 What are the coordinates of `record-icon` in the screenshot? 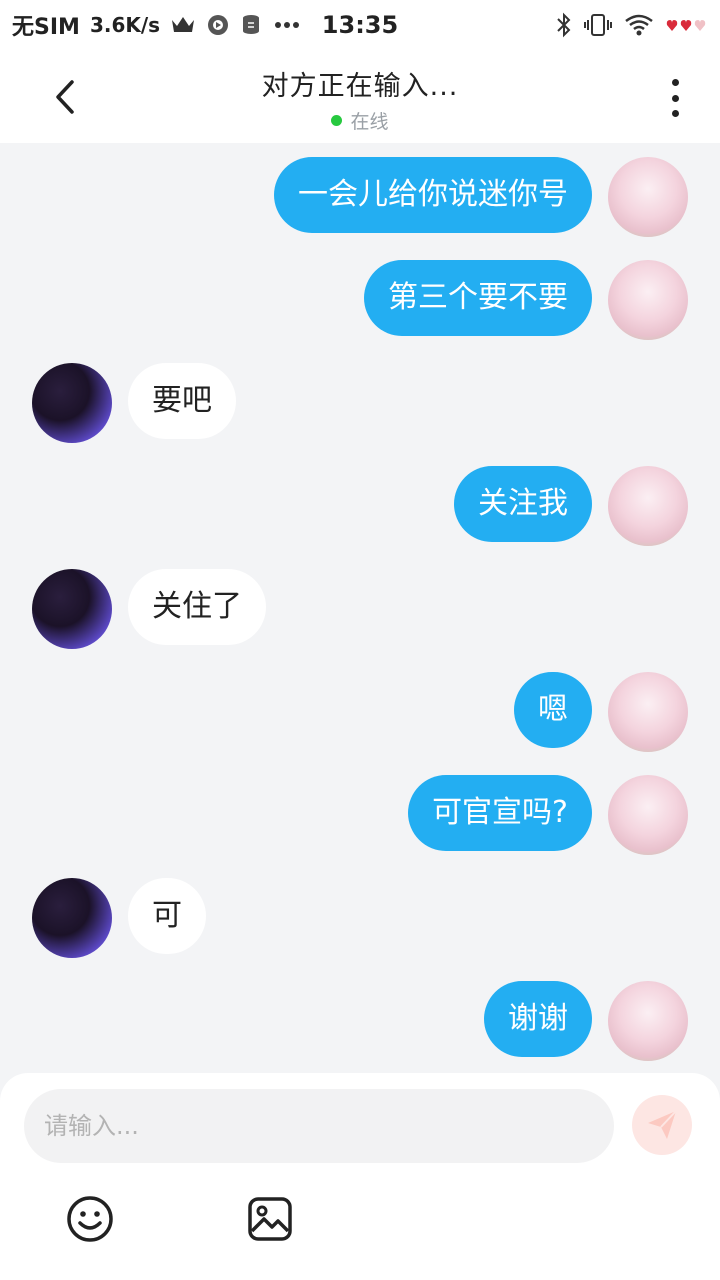 It's located at (218, 25).